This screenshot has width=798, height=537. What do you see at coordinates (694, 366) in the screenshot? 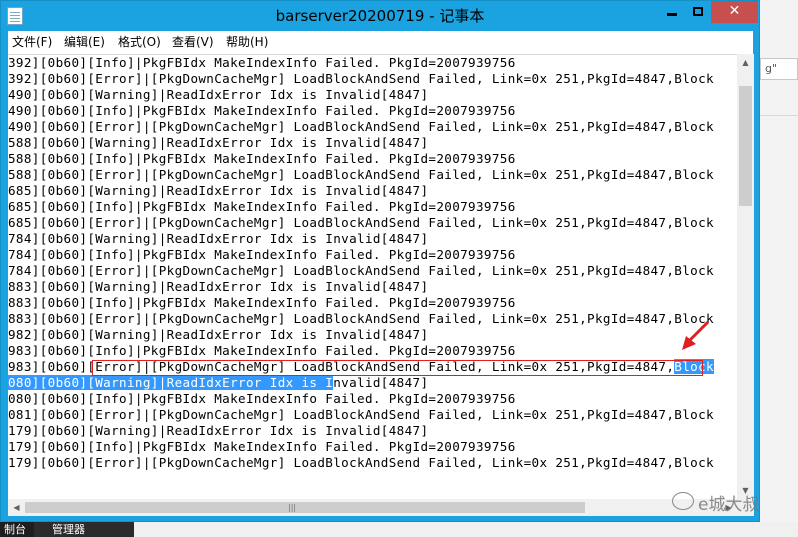
I see `text-selection-start: Block` at bounding box center [694, 366].